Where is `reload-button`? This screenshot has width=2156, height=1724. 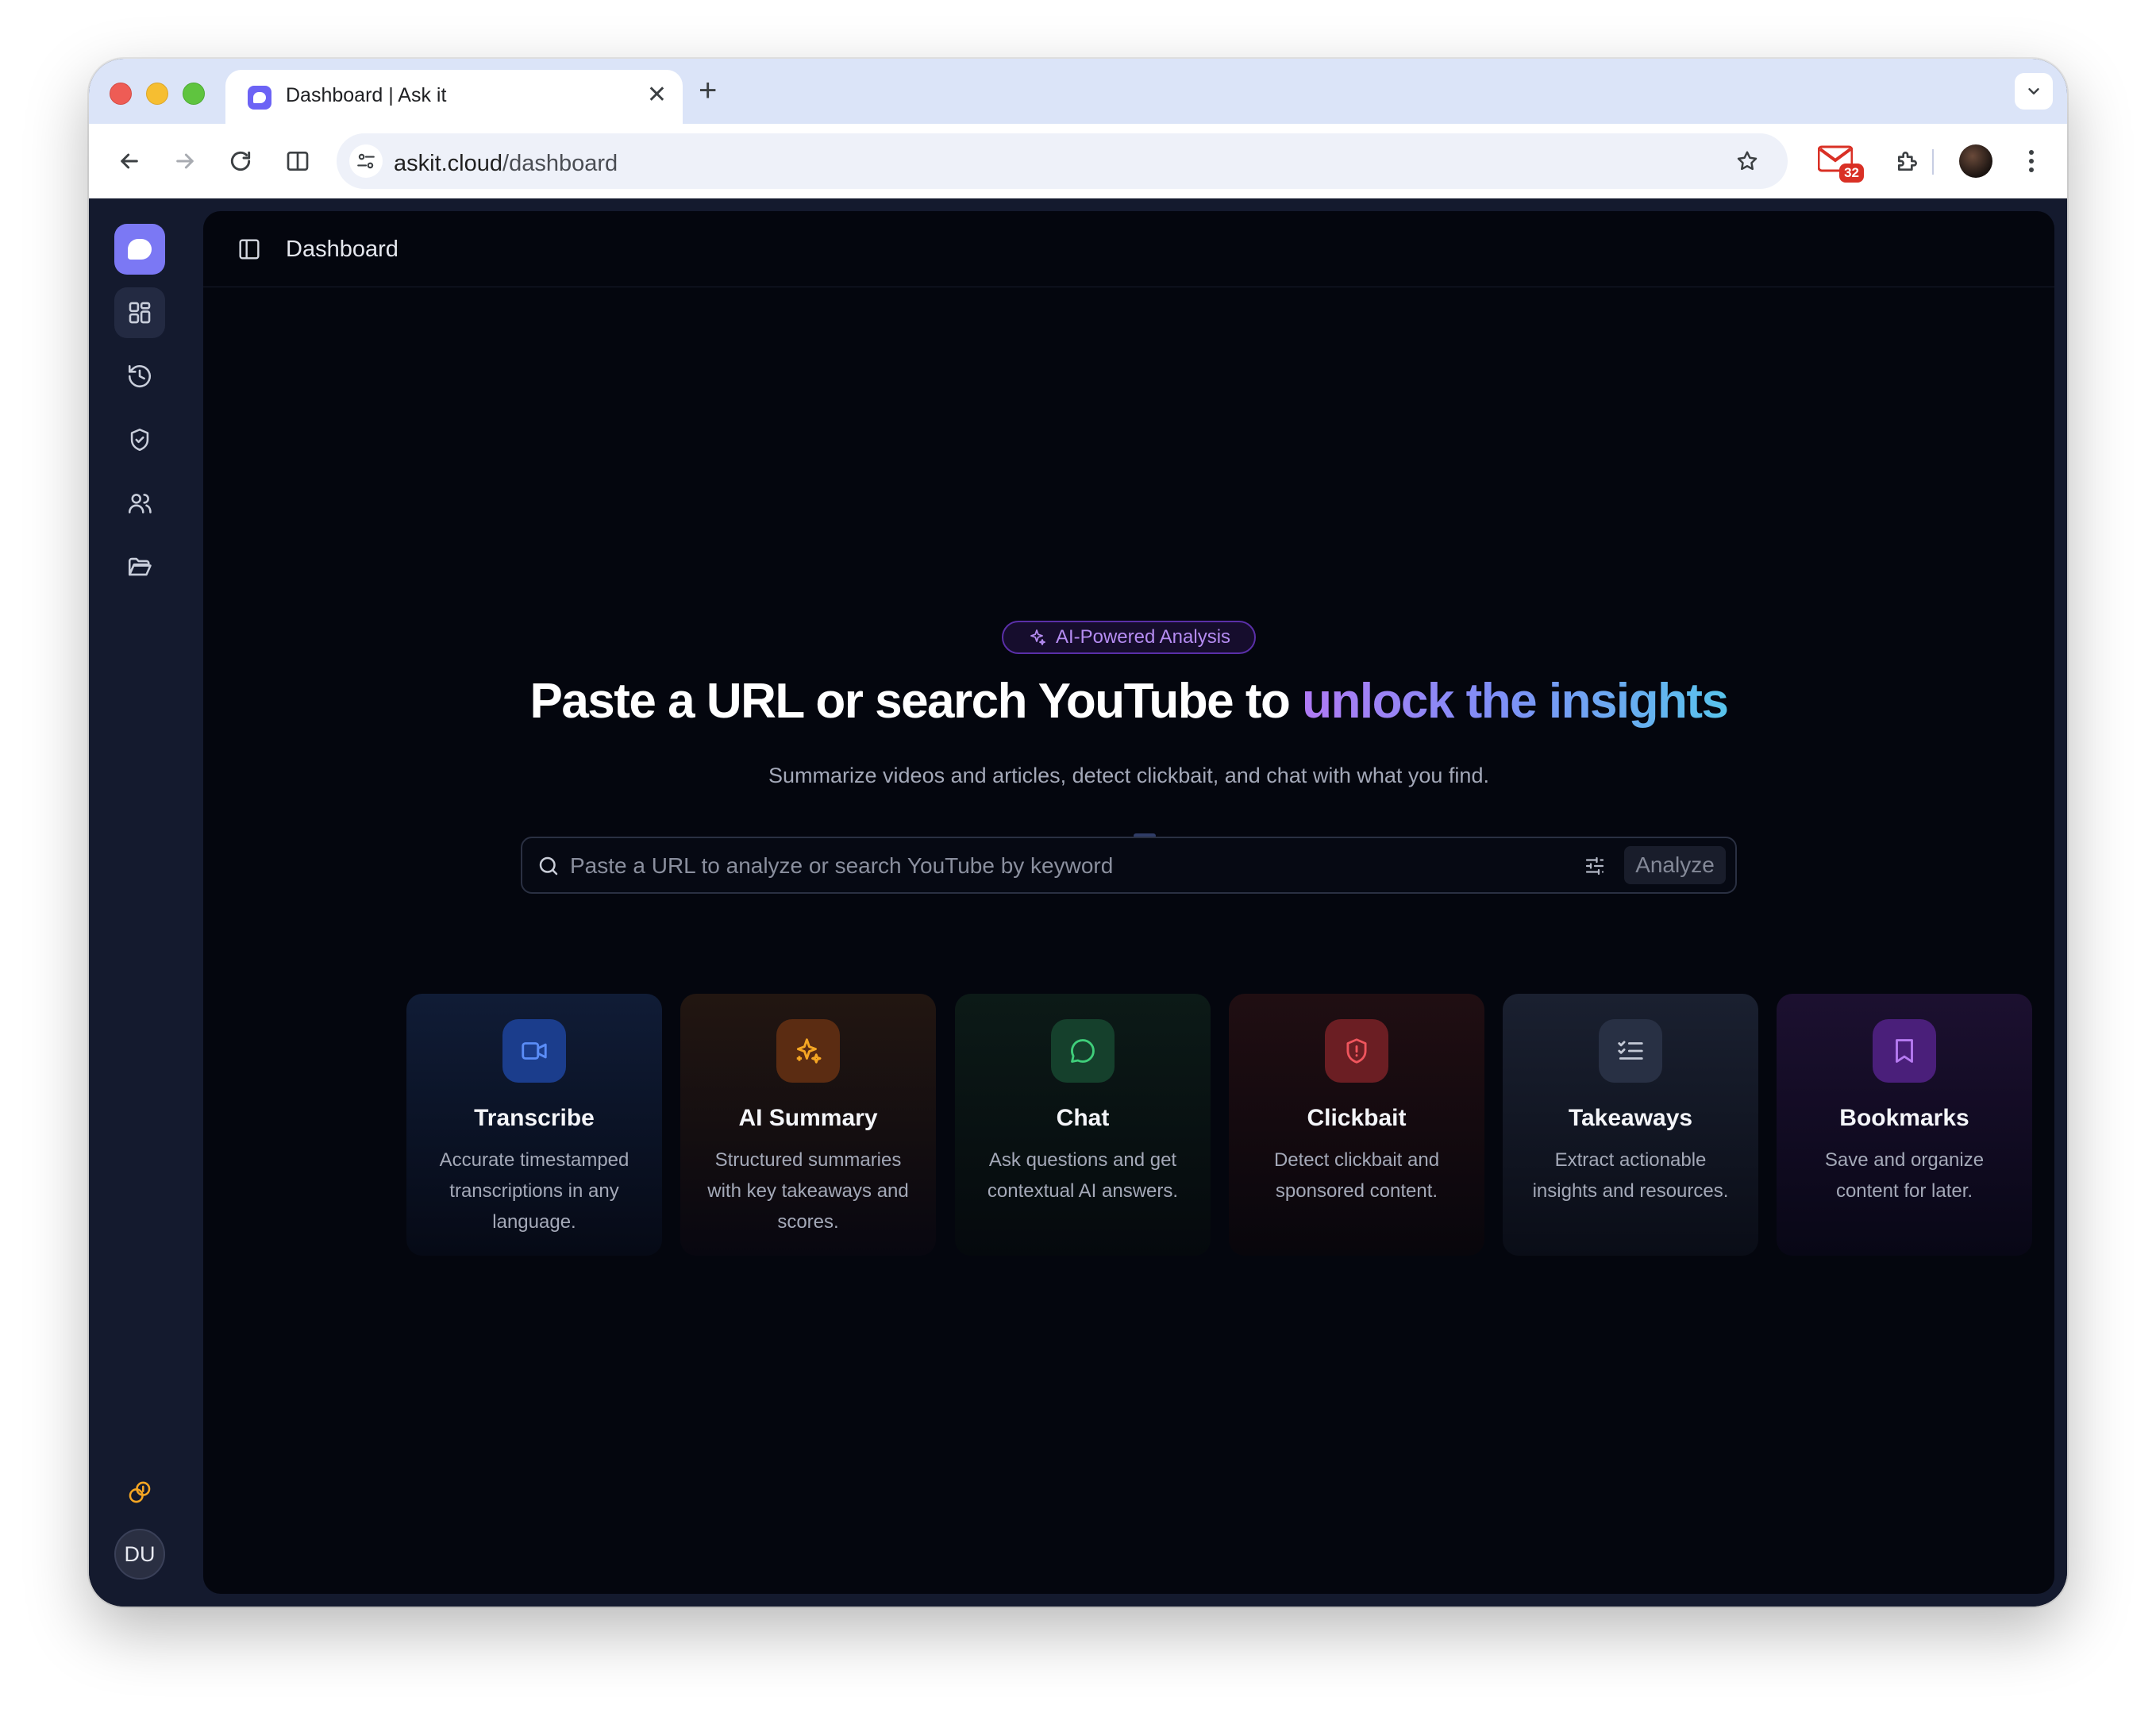 reload-button is located at coordinates (240, 161).